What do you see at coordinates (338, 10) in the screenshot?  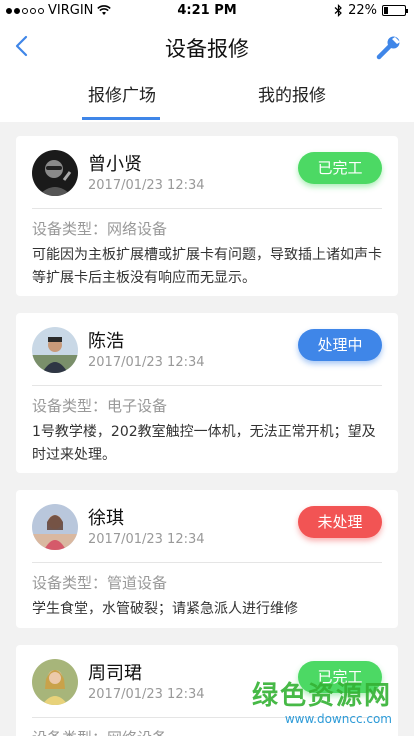 I see `bluetooth-icon` at bounding box center [338, 10].